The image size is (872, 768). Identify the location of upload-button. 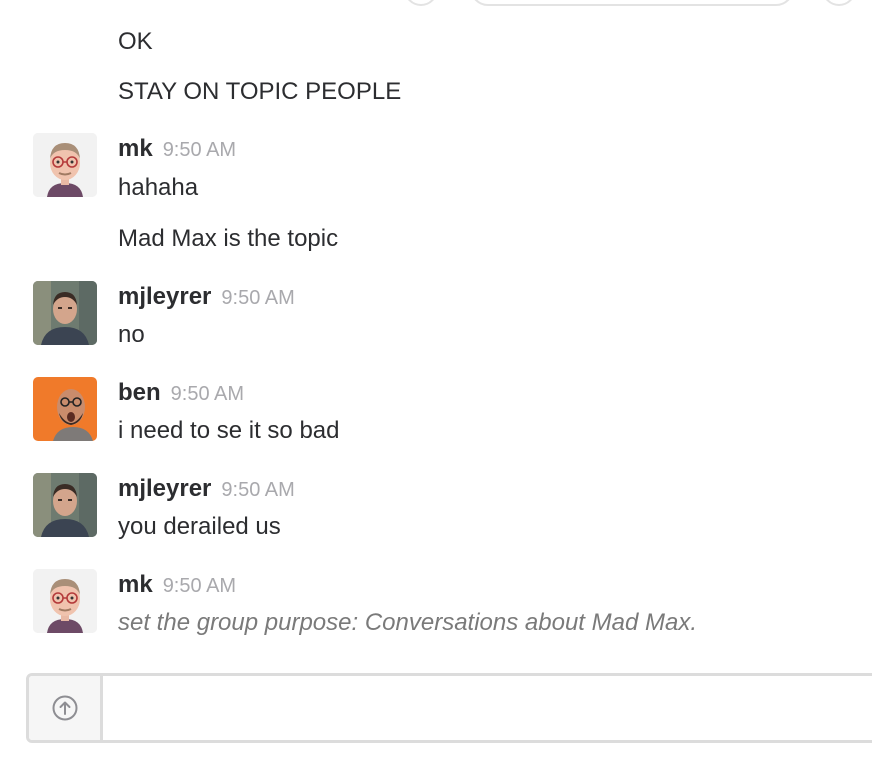
(66, 708).